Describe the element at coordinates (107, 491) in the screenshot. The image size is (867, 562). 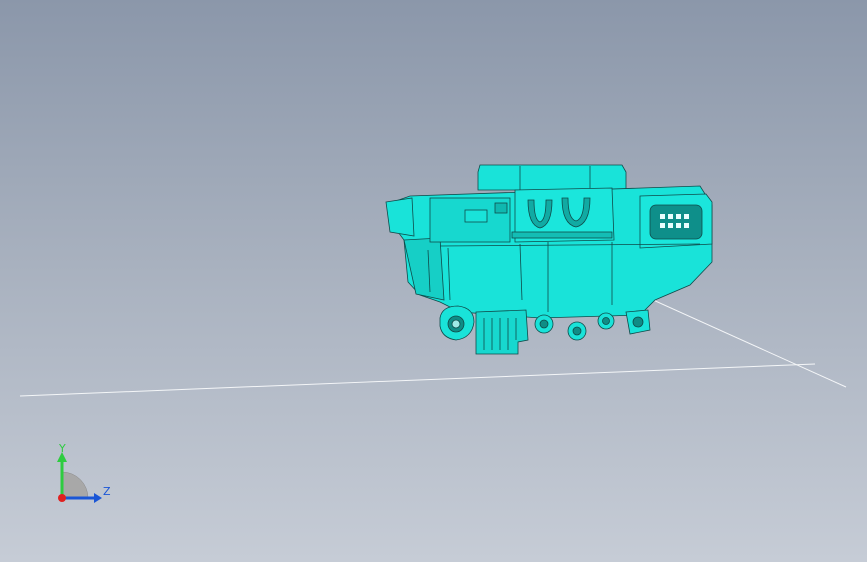
I see `z-axis-label: Z` at that location.